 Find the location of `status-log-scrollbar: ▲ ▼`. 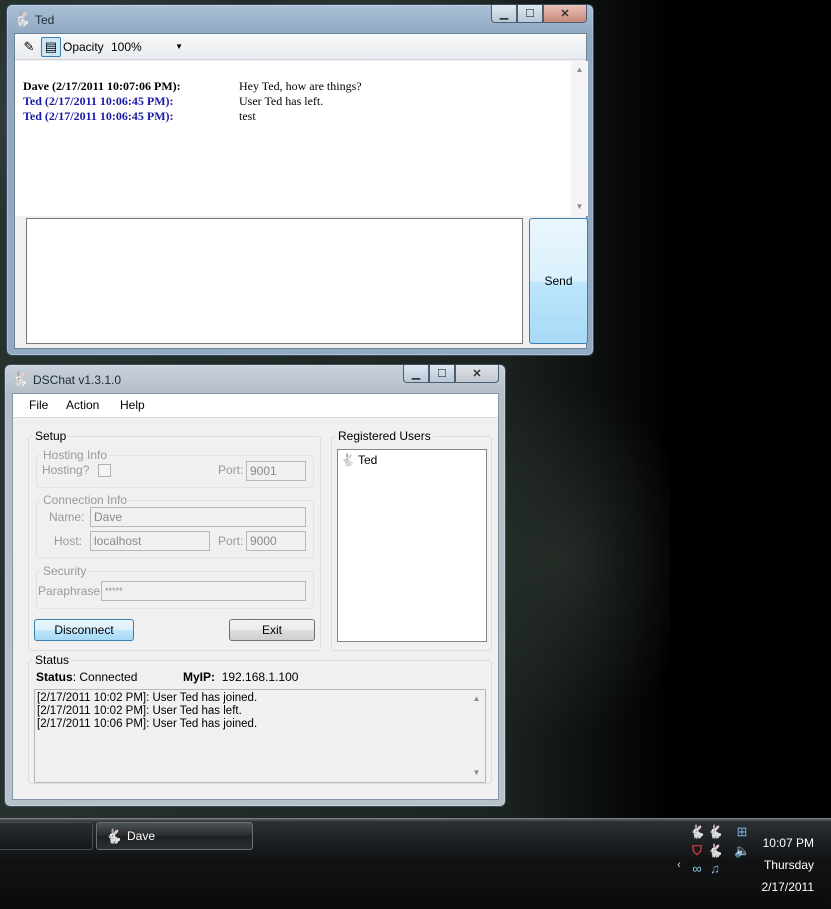

status-log-scrollbar: ▲ ▼ is located at coordinates (476, 736).